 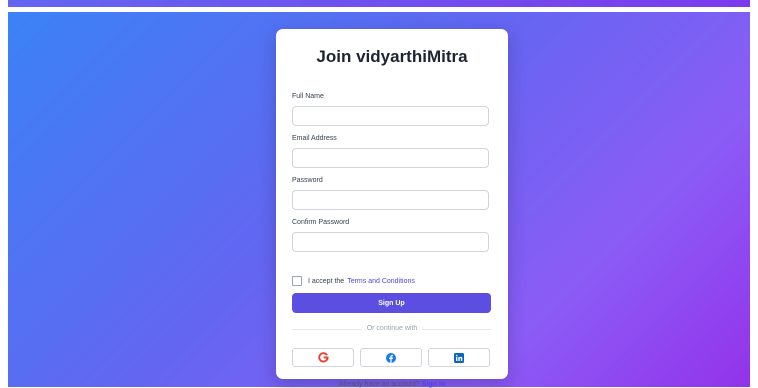 I want to click on left-gutter, so click(x=4, y=193).